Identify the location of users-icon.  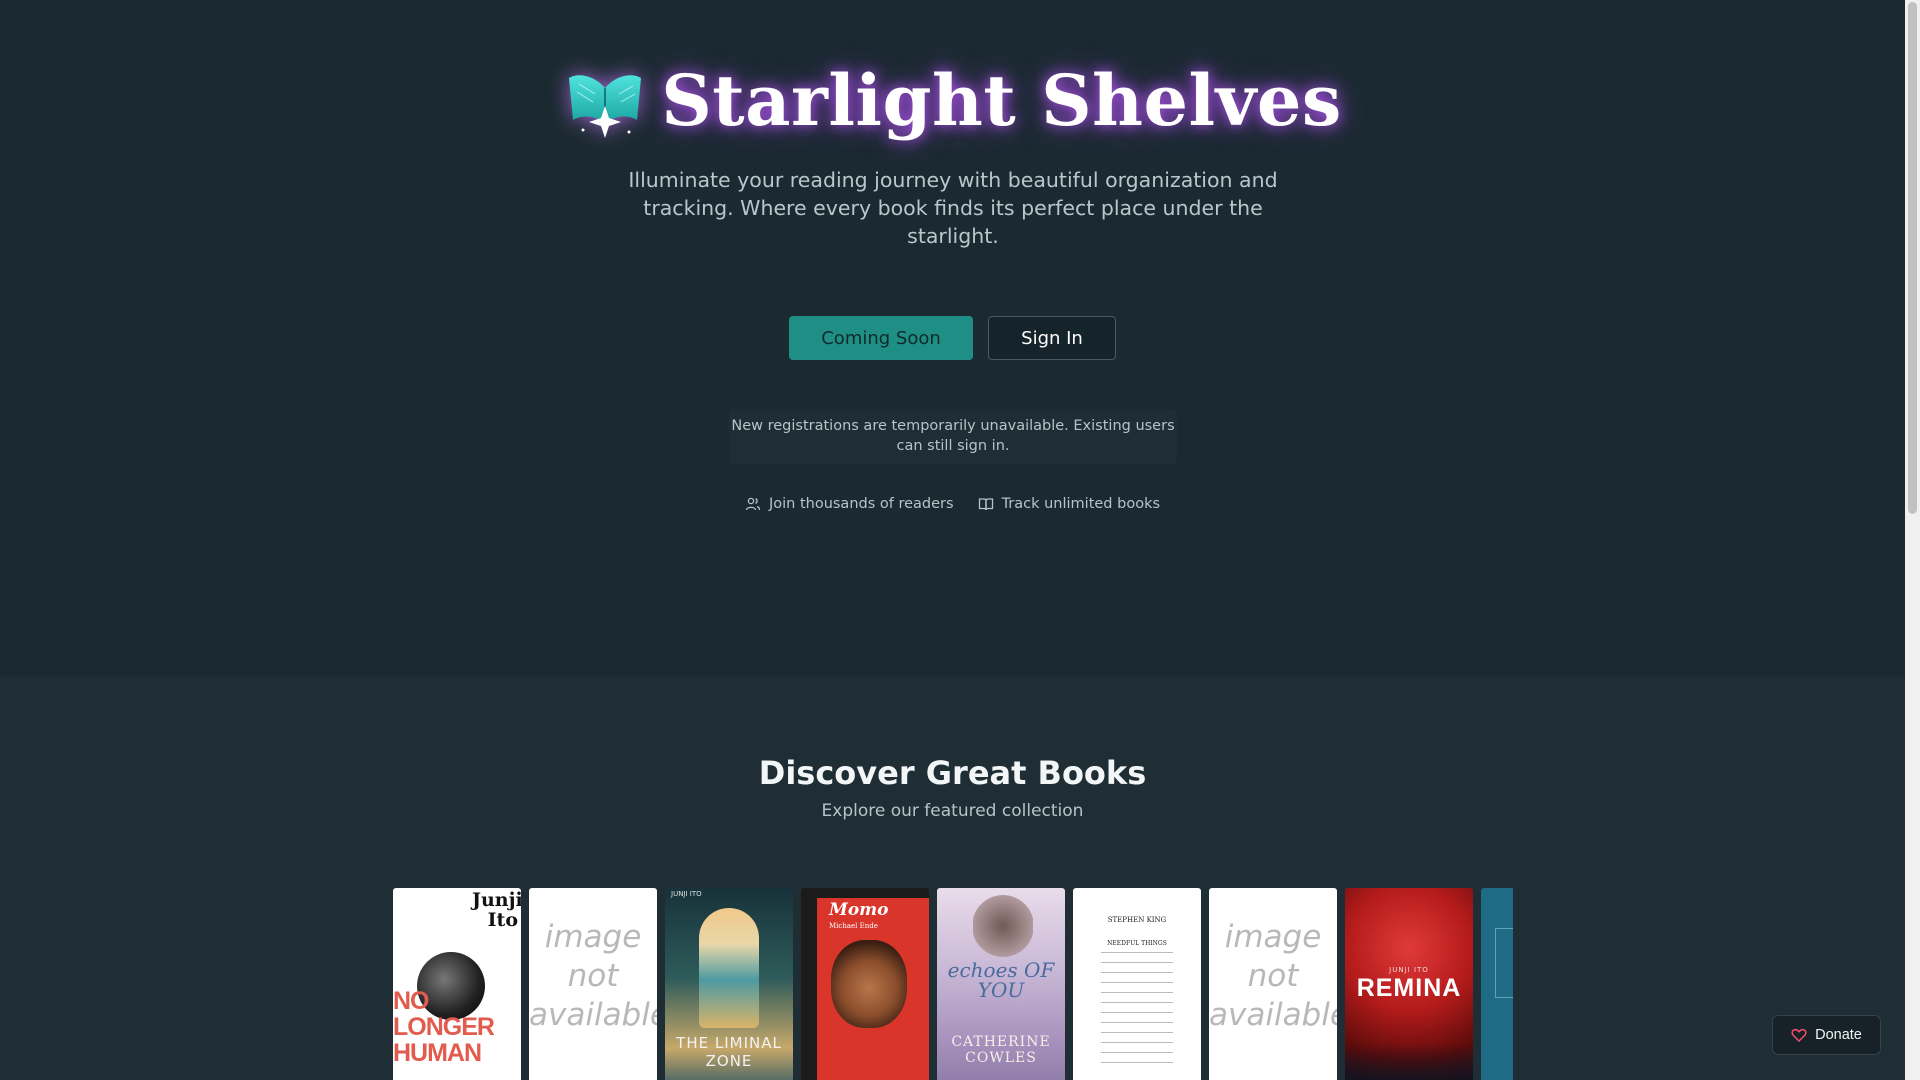
(753, 504).